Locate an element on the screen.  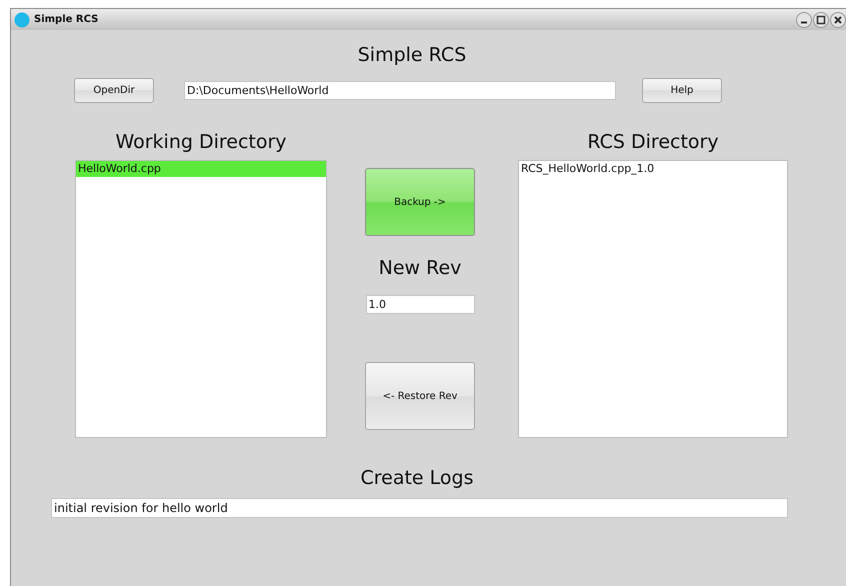
minimize-icon is located at coordinates (804, 20).